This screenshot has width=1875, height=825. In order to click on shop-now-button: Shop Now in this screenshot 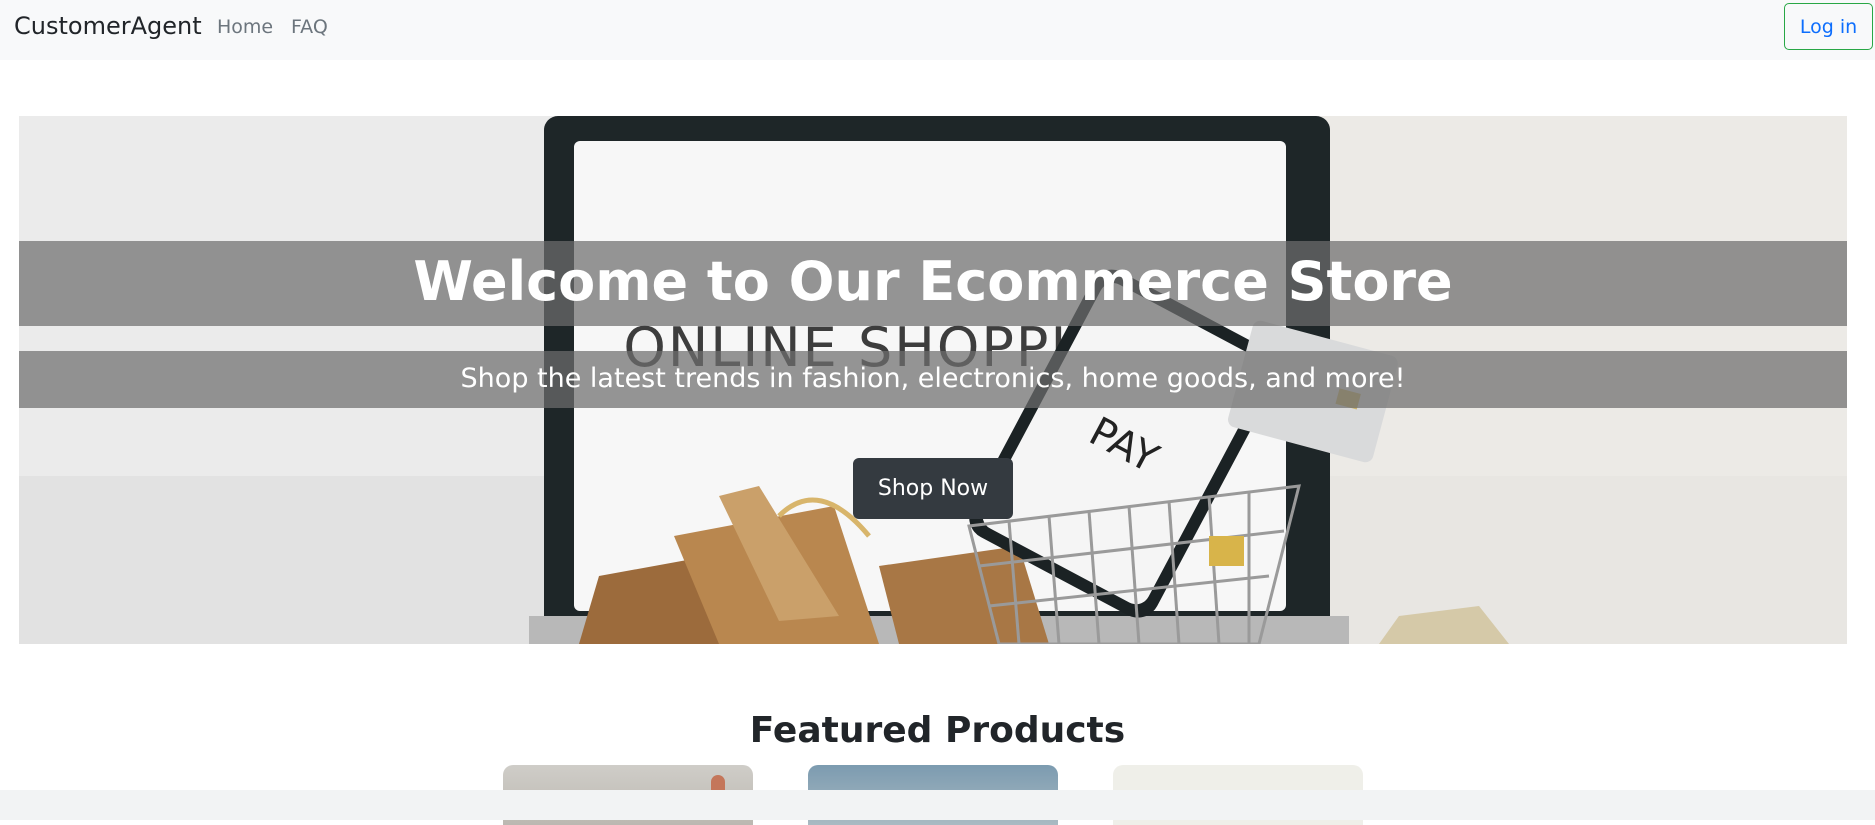, I will do `click(933, 488)`.